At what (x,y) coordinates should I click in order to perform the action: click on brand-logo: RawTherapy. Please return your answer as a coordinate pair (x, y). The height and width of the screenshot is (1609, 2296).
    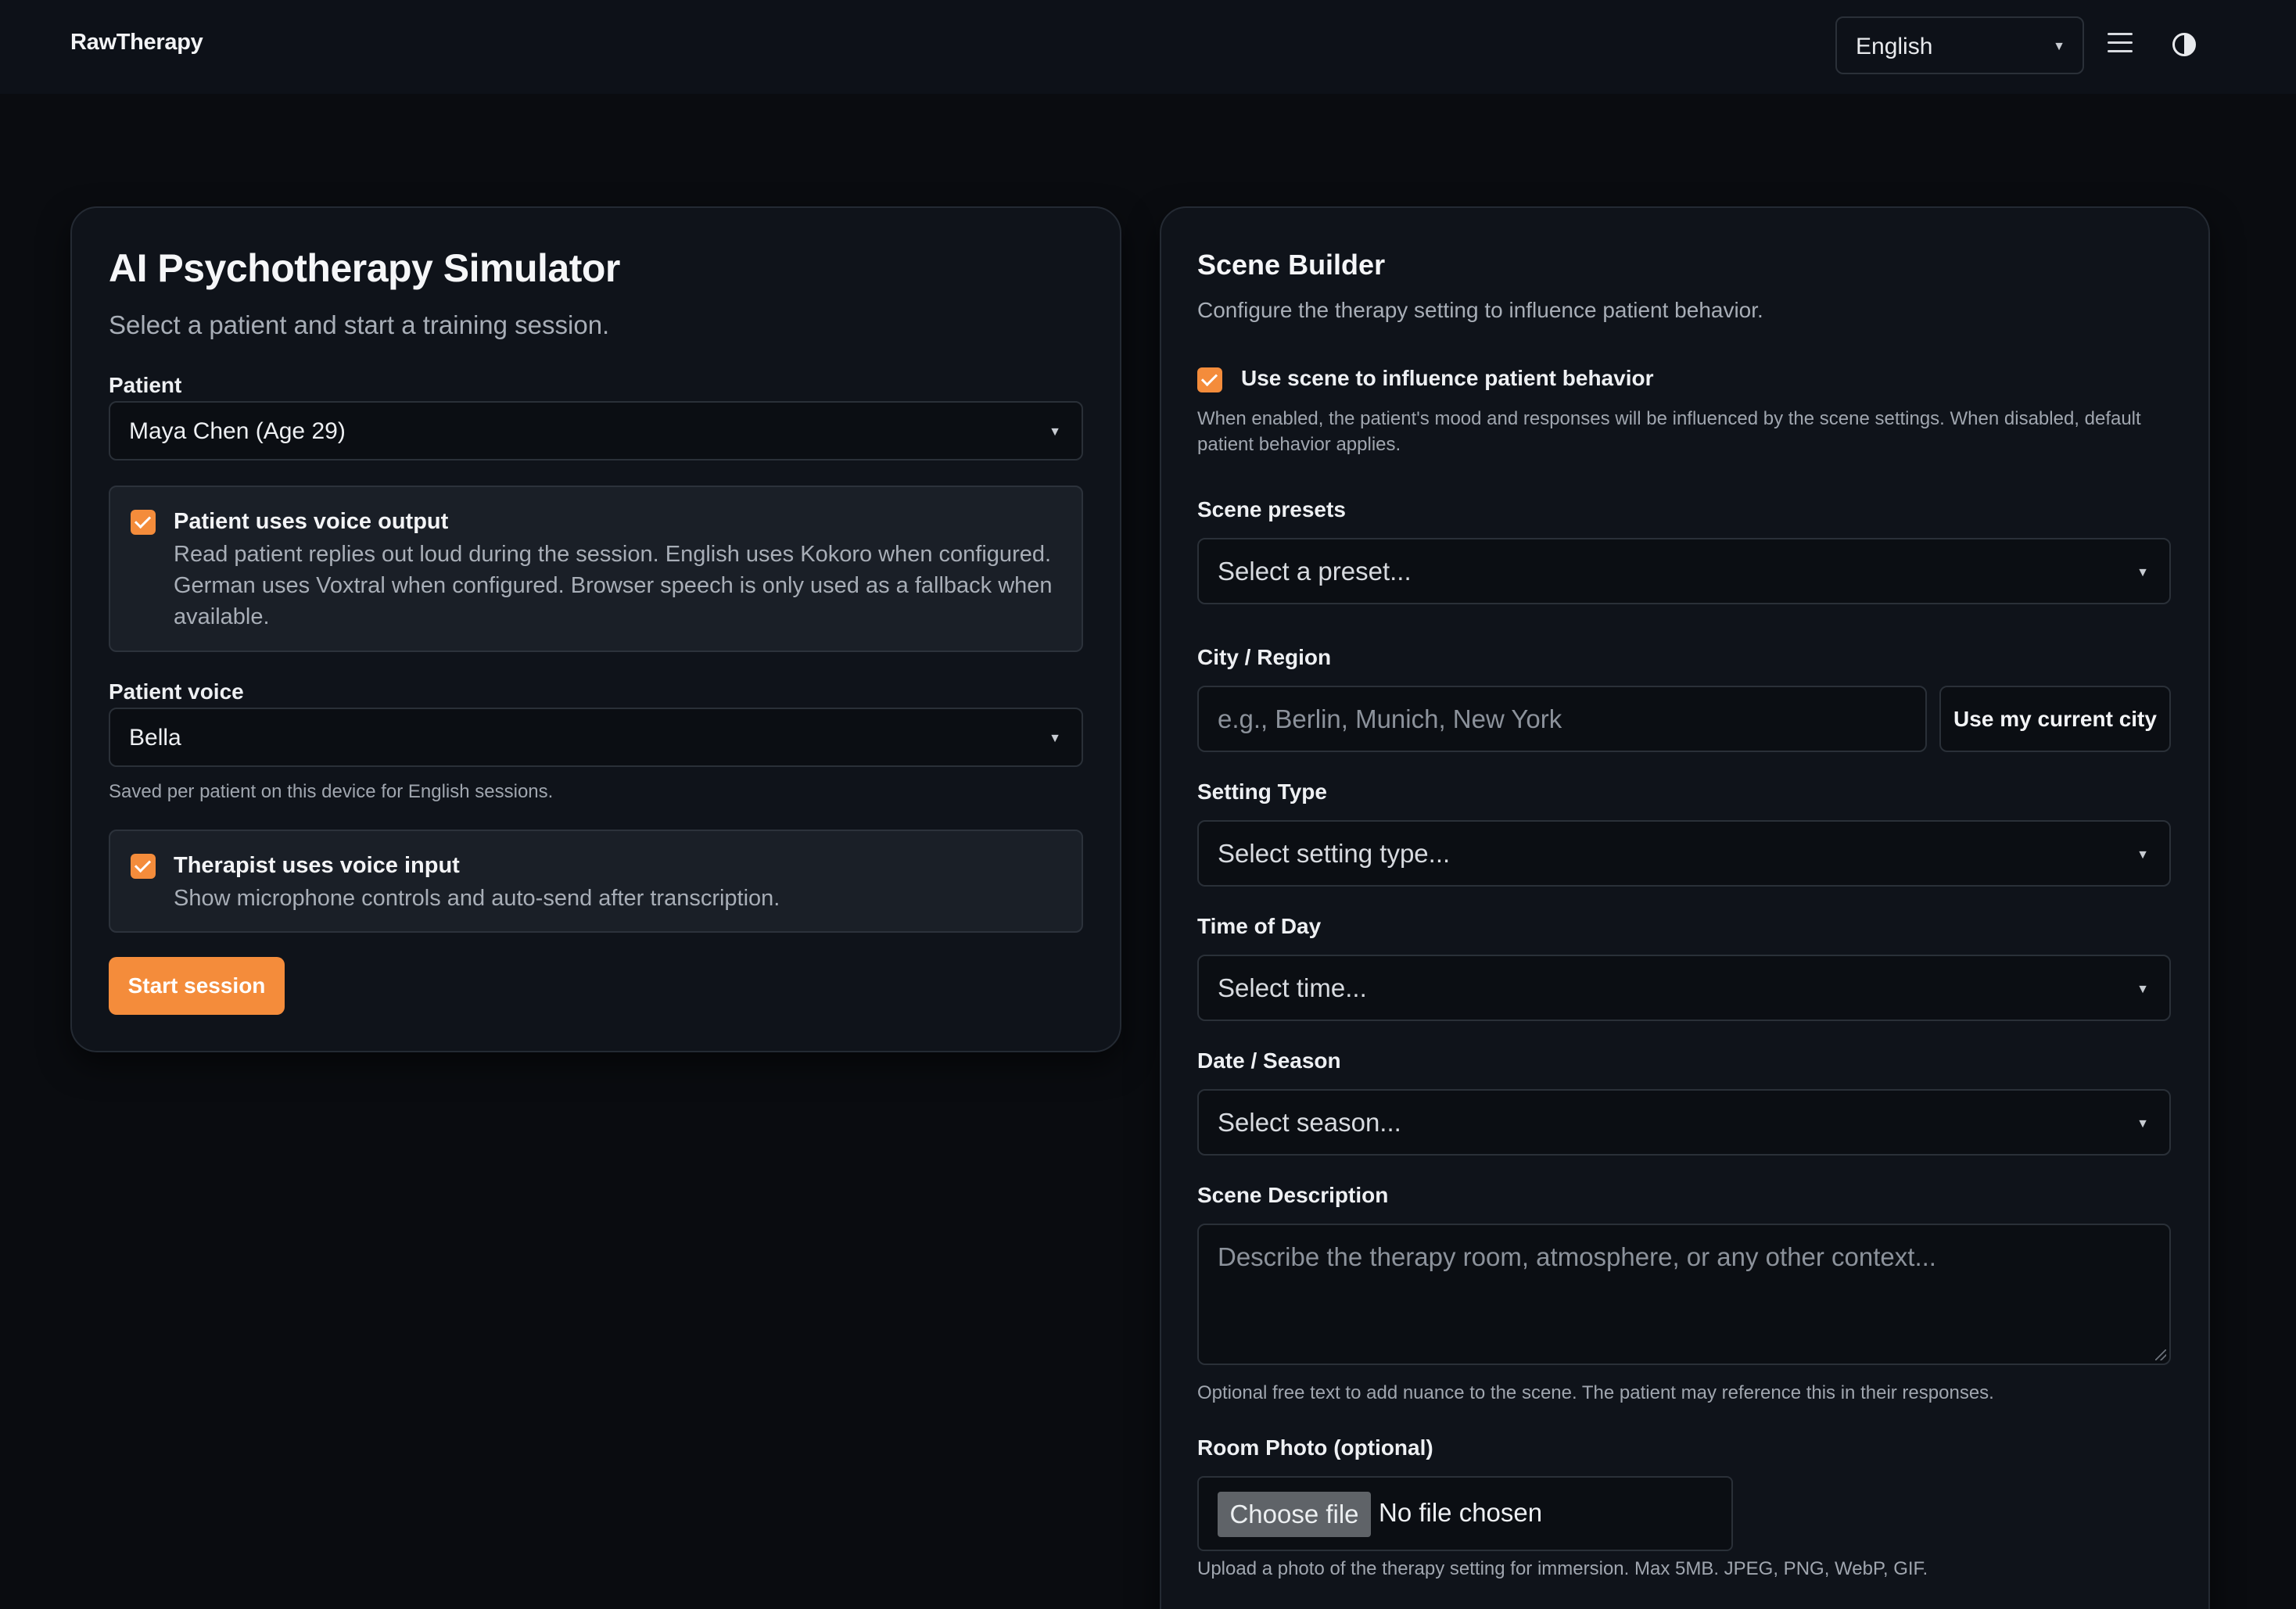
    Looking at the image, I should click on (136, 43).